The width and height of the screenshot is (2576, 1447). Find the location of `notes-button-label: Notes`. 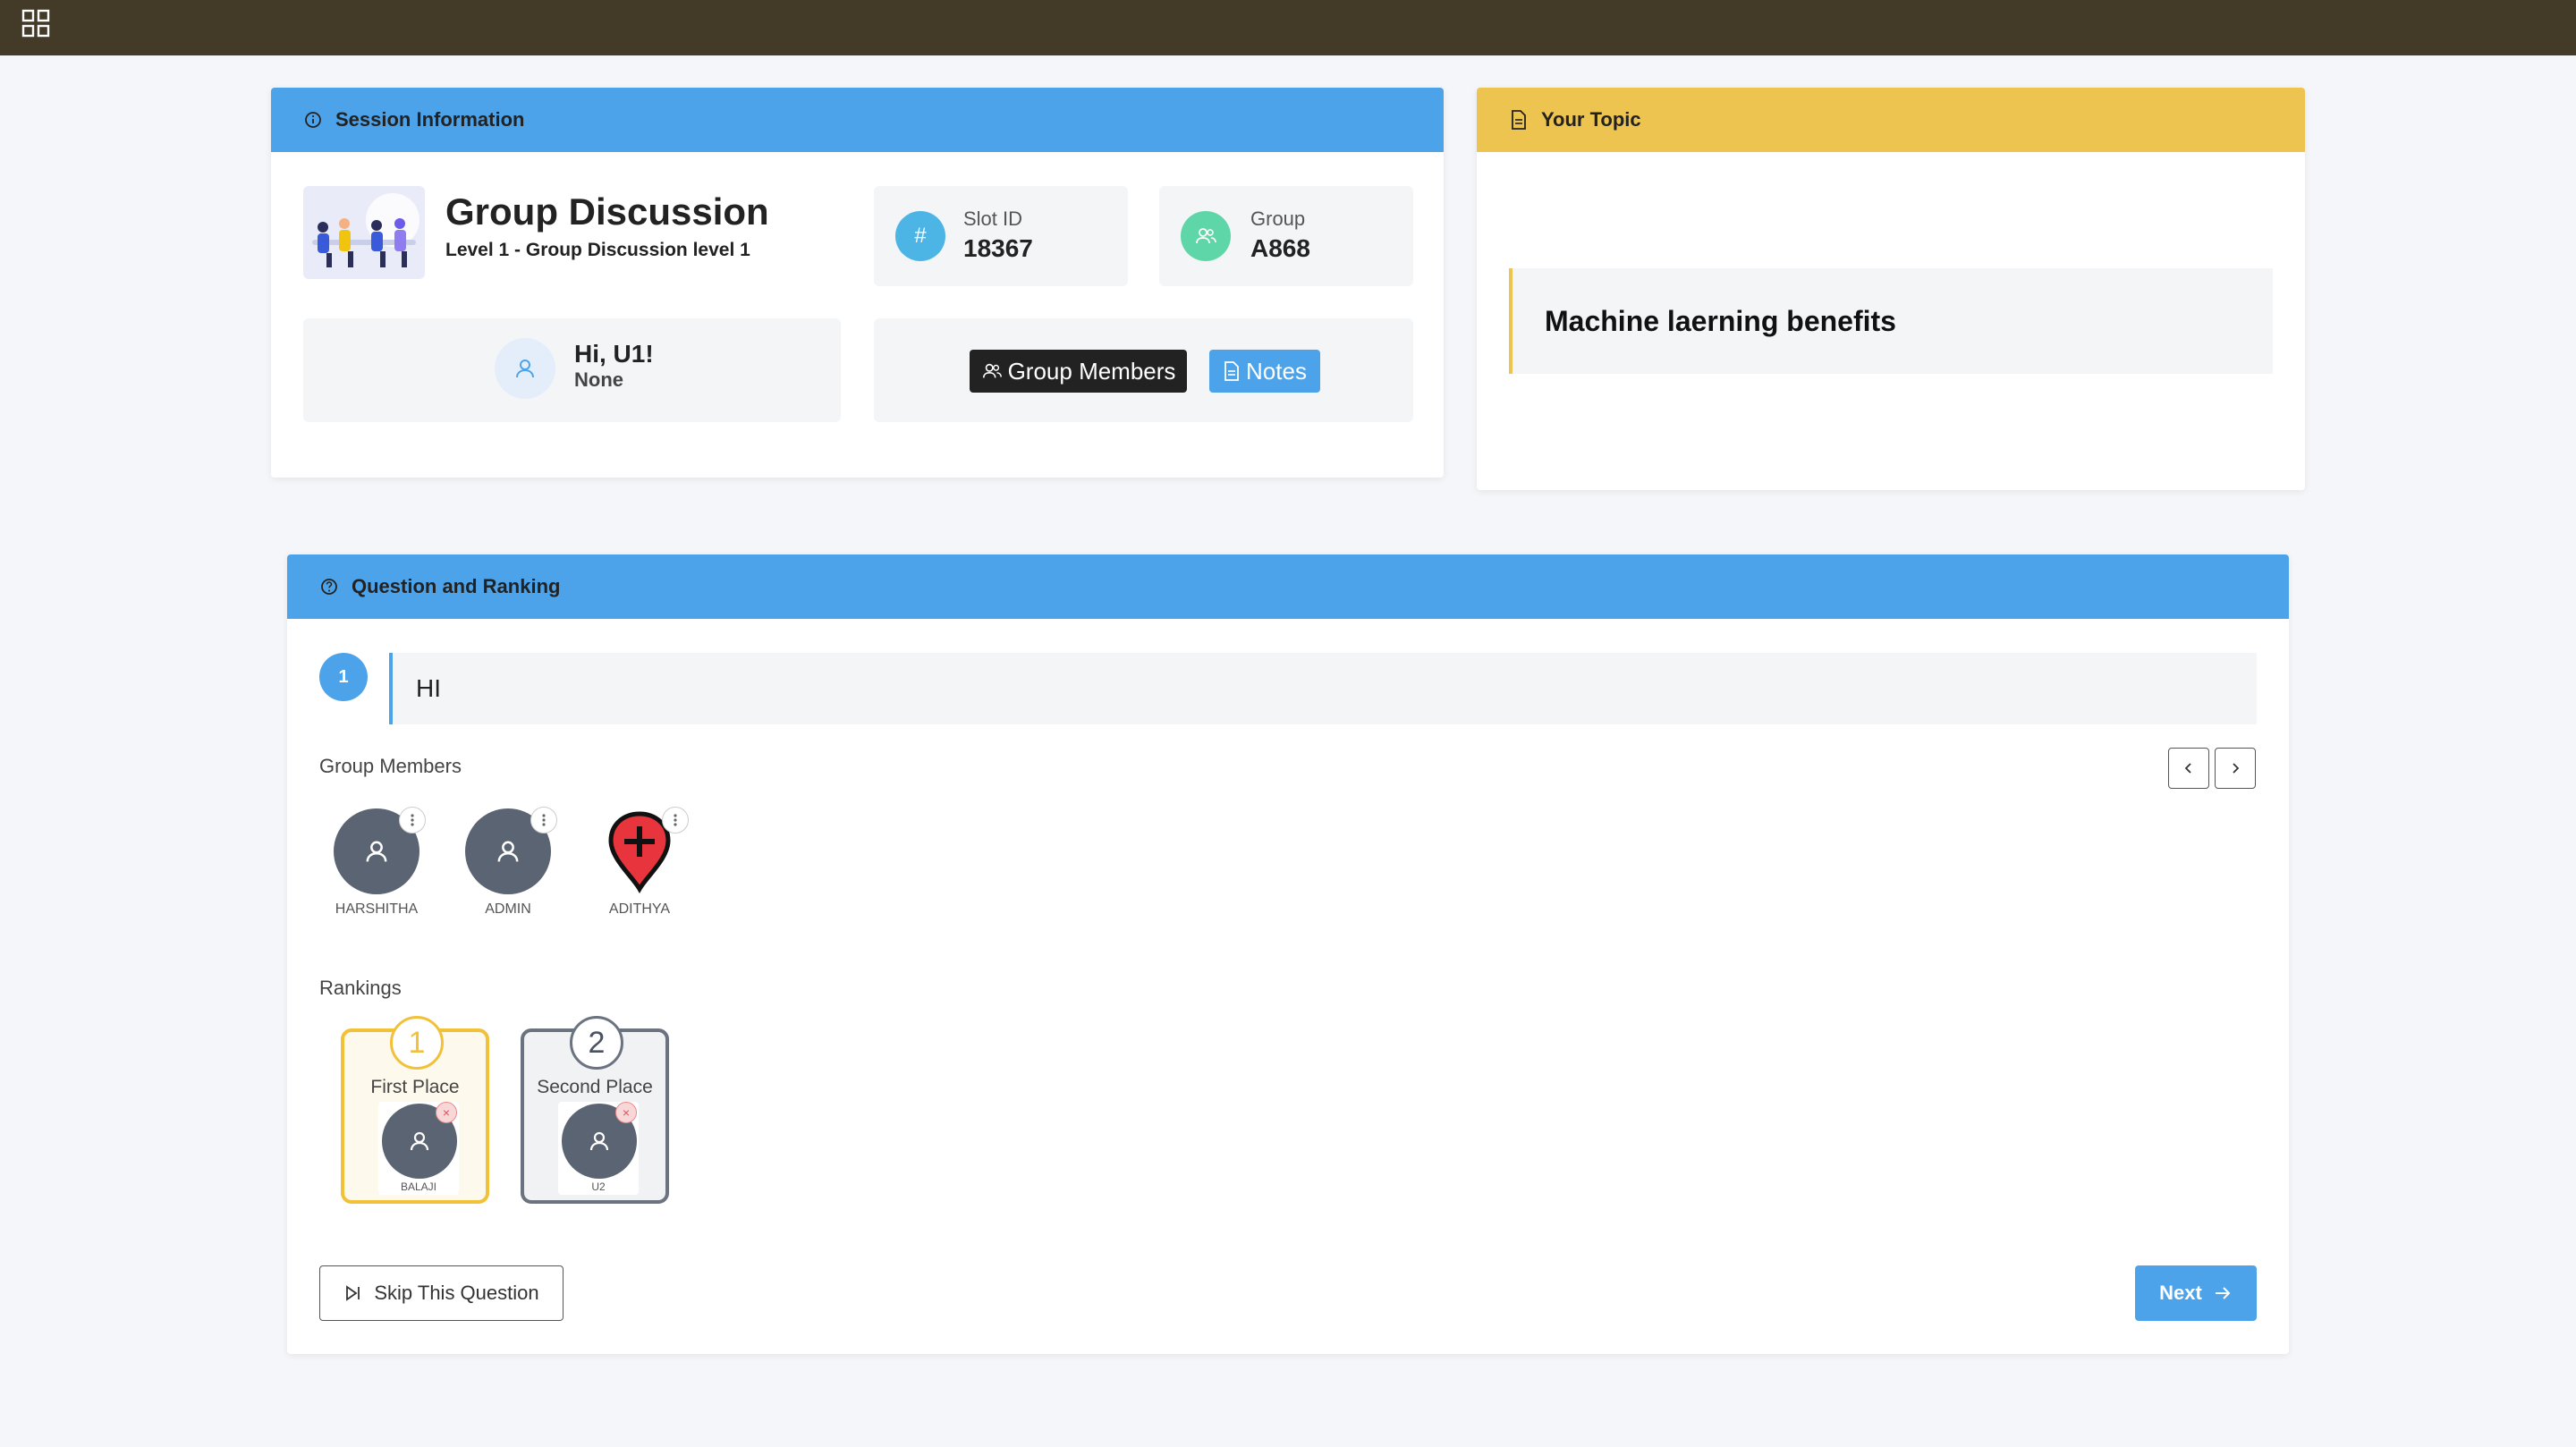

notes-button-label: Notes is located at coordinates (1276, 371).